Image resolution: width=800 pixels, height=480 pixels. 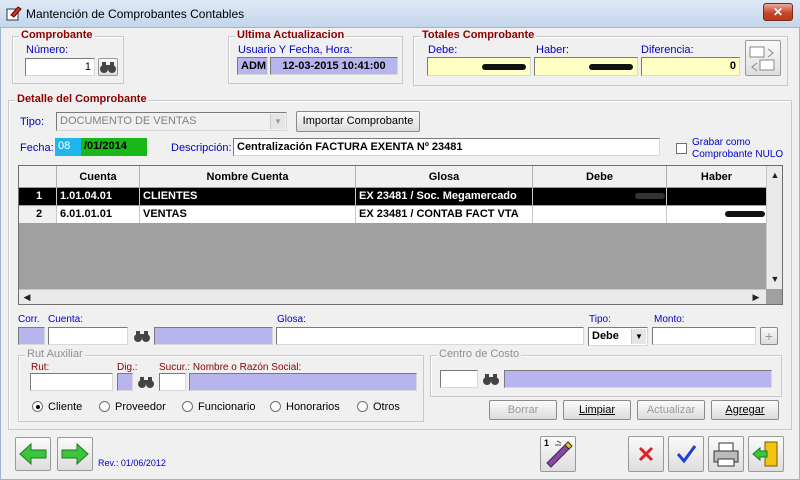 I want to click on grid-header-nombre-cuenta: Nombre Cuenta, so click(x=248, y=177).